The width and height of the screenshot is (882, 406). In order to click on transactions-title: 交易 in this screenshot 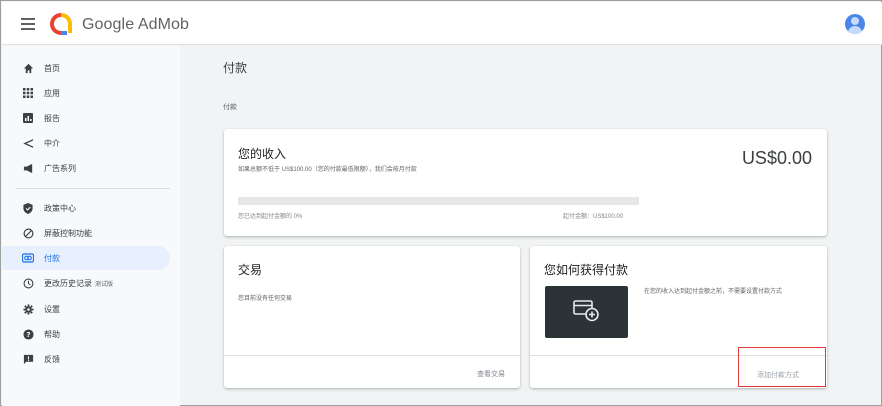, I will do `click(250, 270)`.